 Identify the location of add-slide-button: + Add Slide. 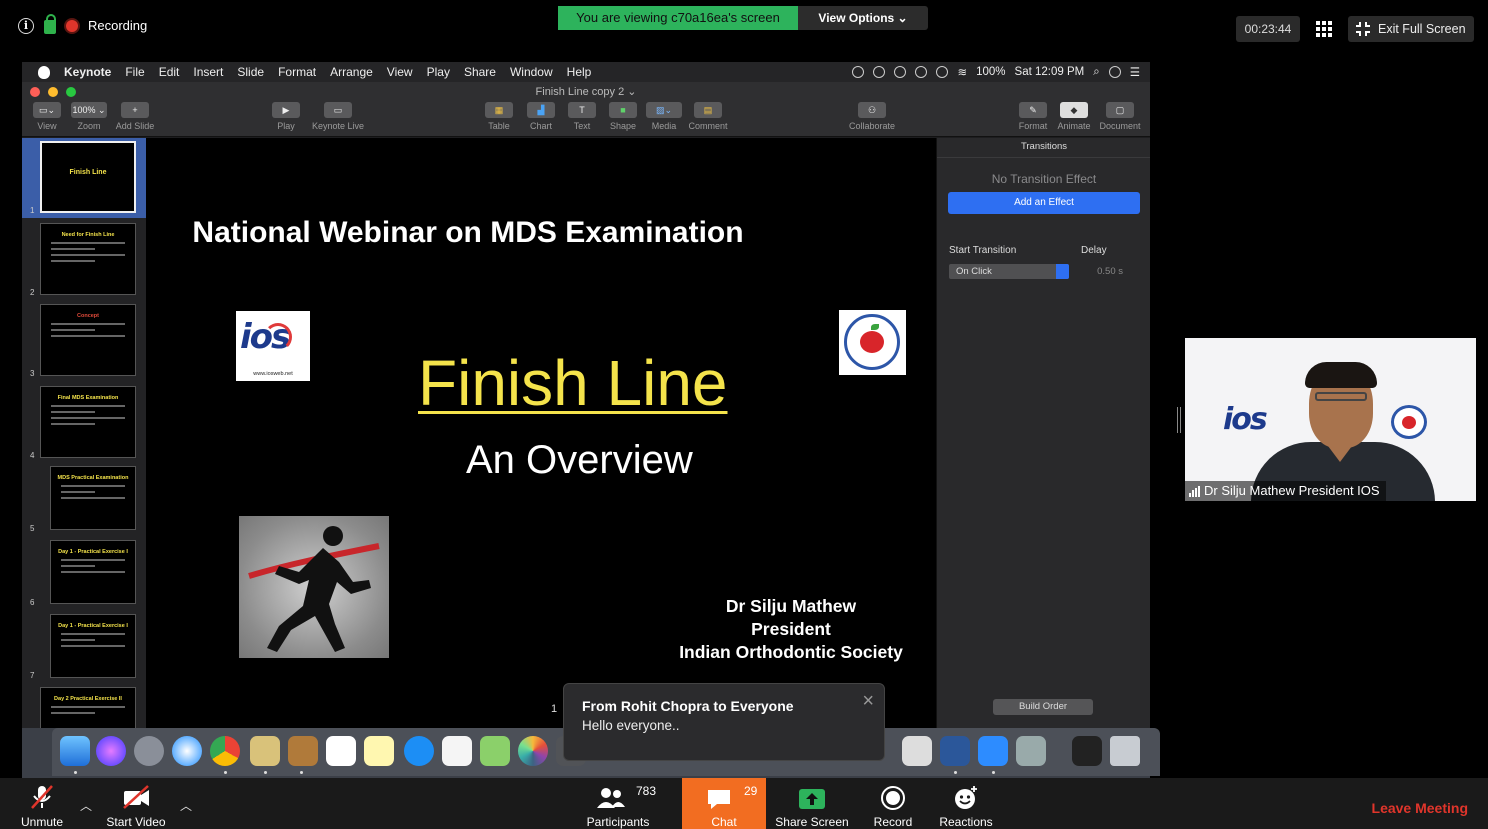
(135, 116).